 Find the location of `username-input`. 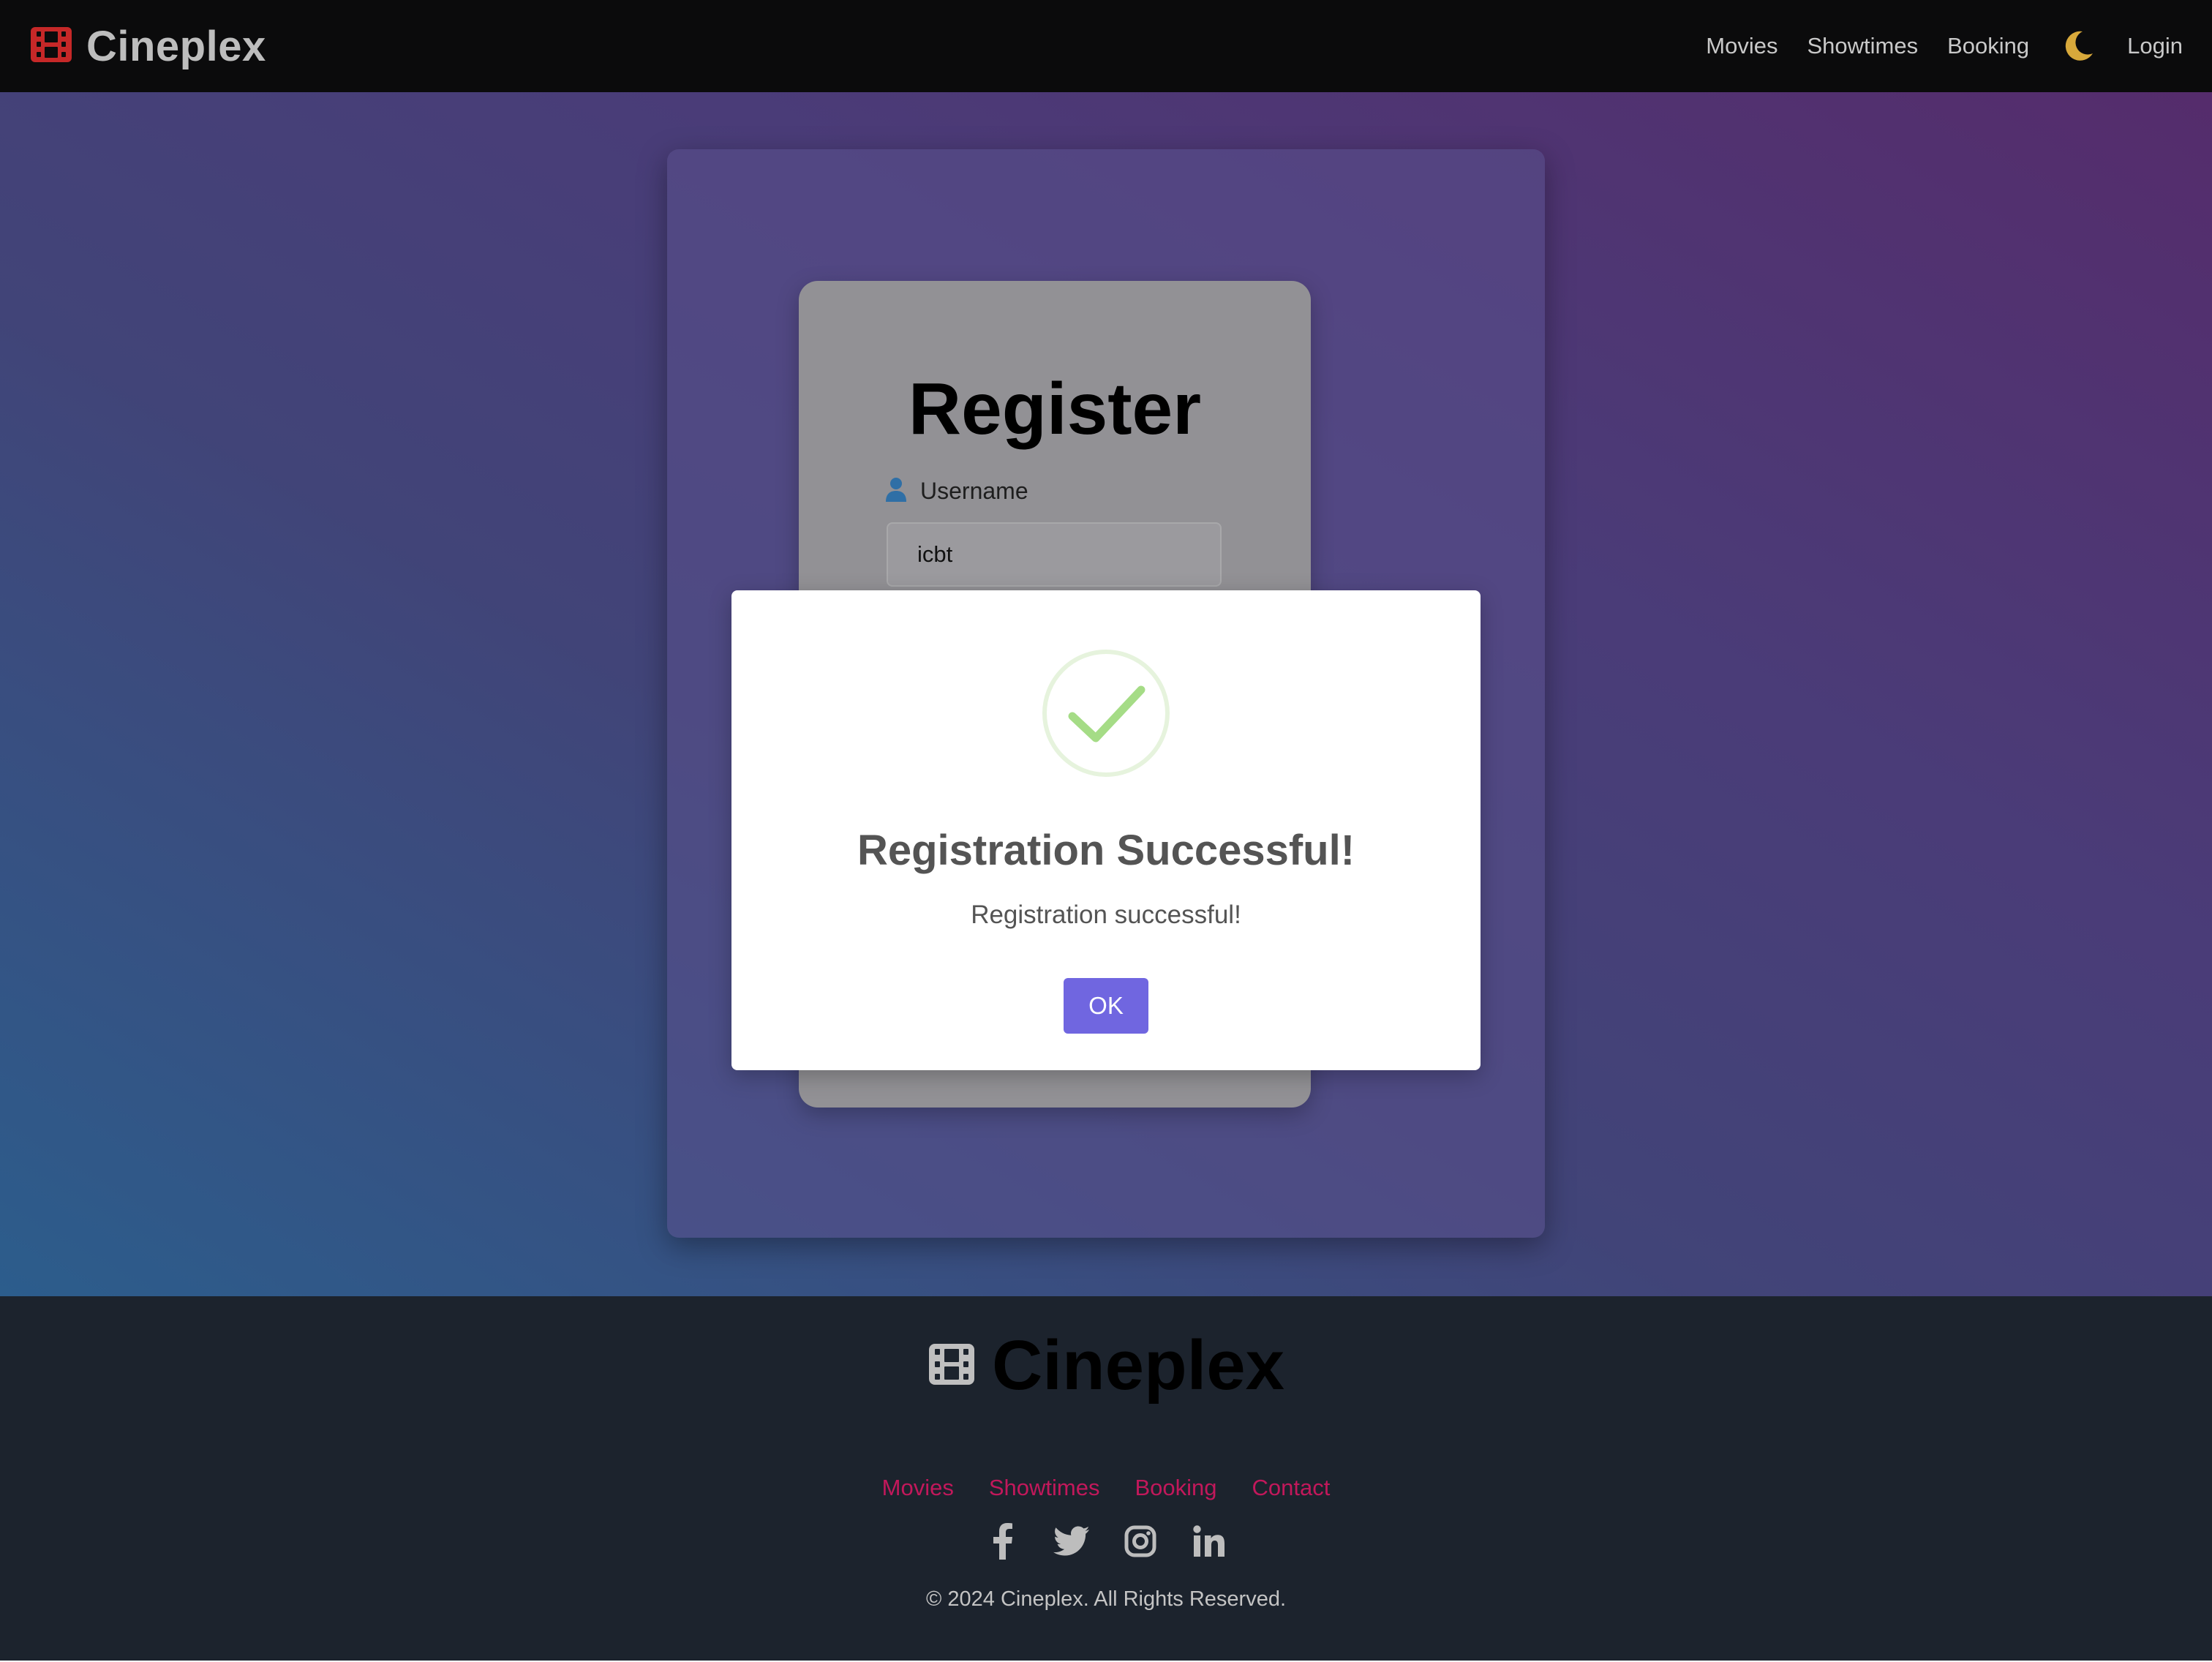

username-input is located at coordinates (1054, 554).